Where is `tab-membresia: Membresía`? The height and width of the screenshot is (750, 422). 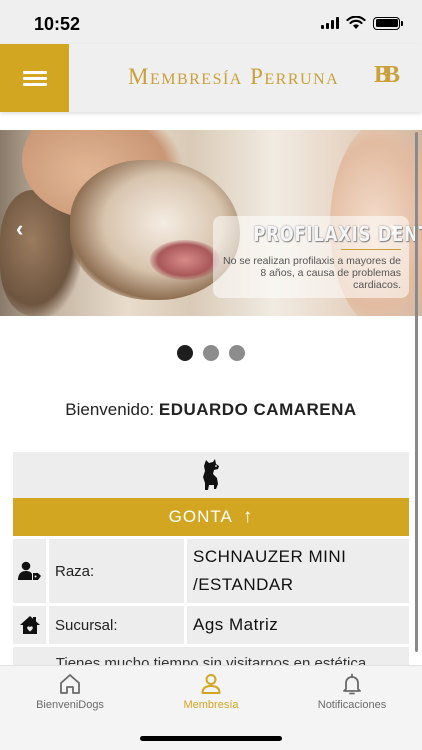 tab-membresia: Membresía is located at coordinates (211, 691).